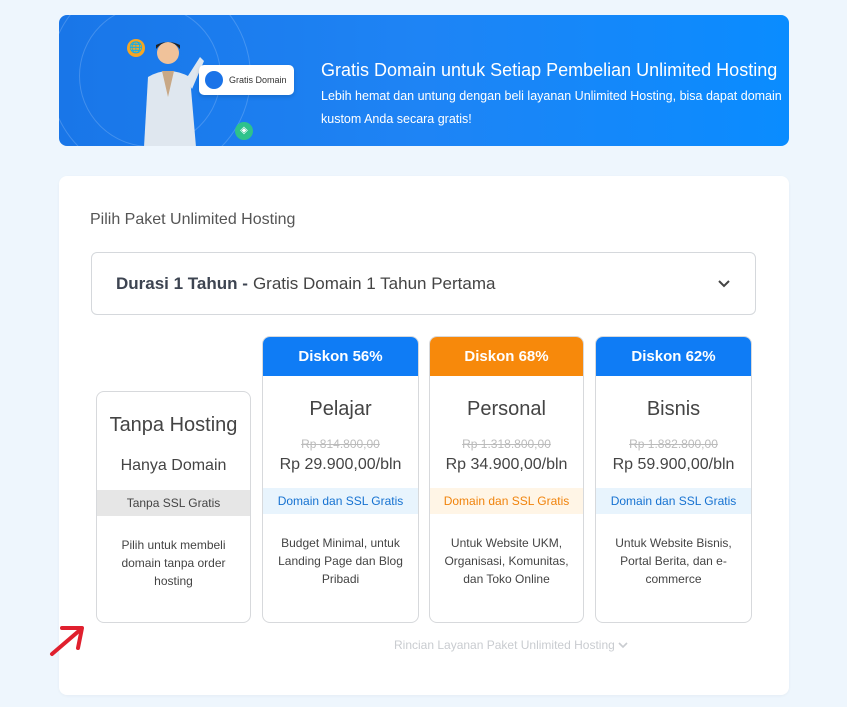 The height and width of the screenshot is (707, 847). Describe the element at coordinates (506, 356) in the screenshot. I see `discount-badge: Diskon 68%` at that location.